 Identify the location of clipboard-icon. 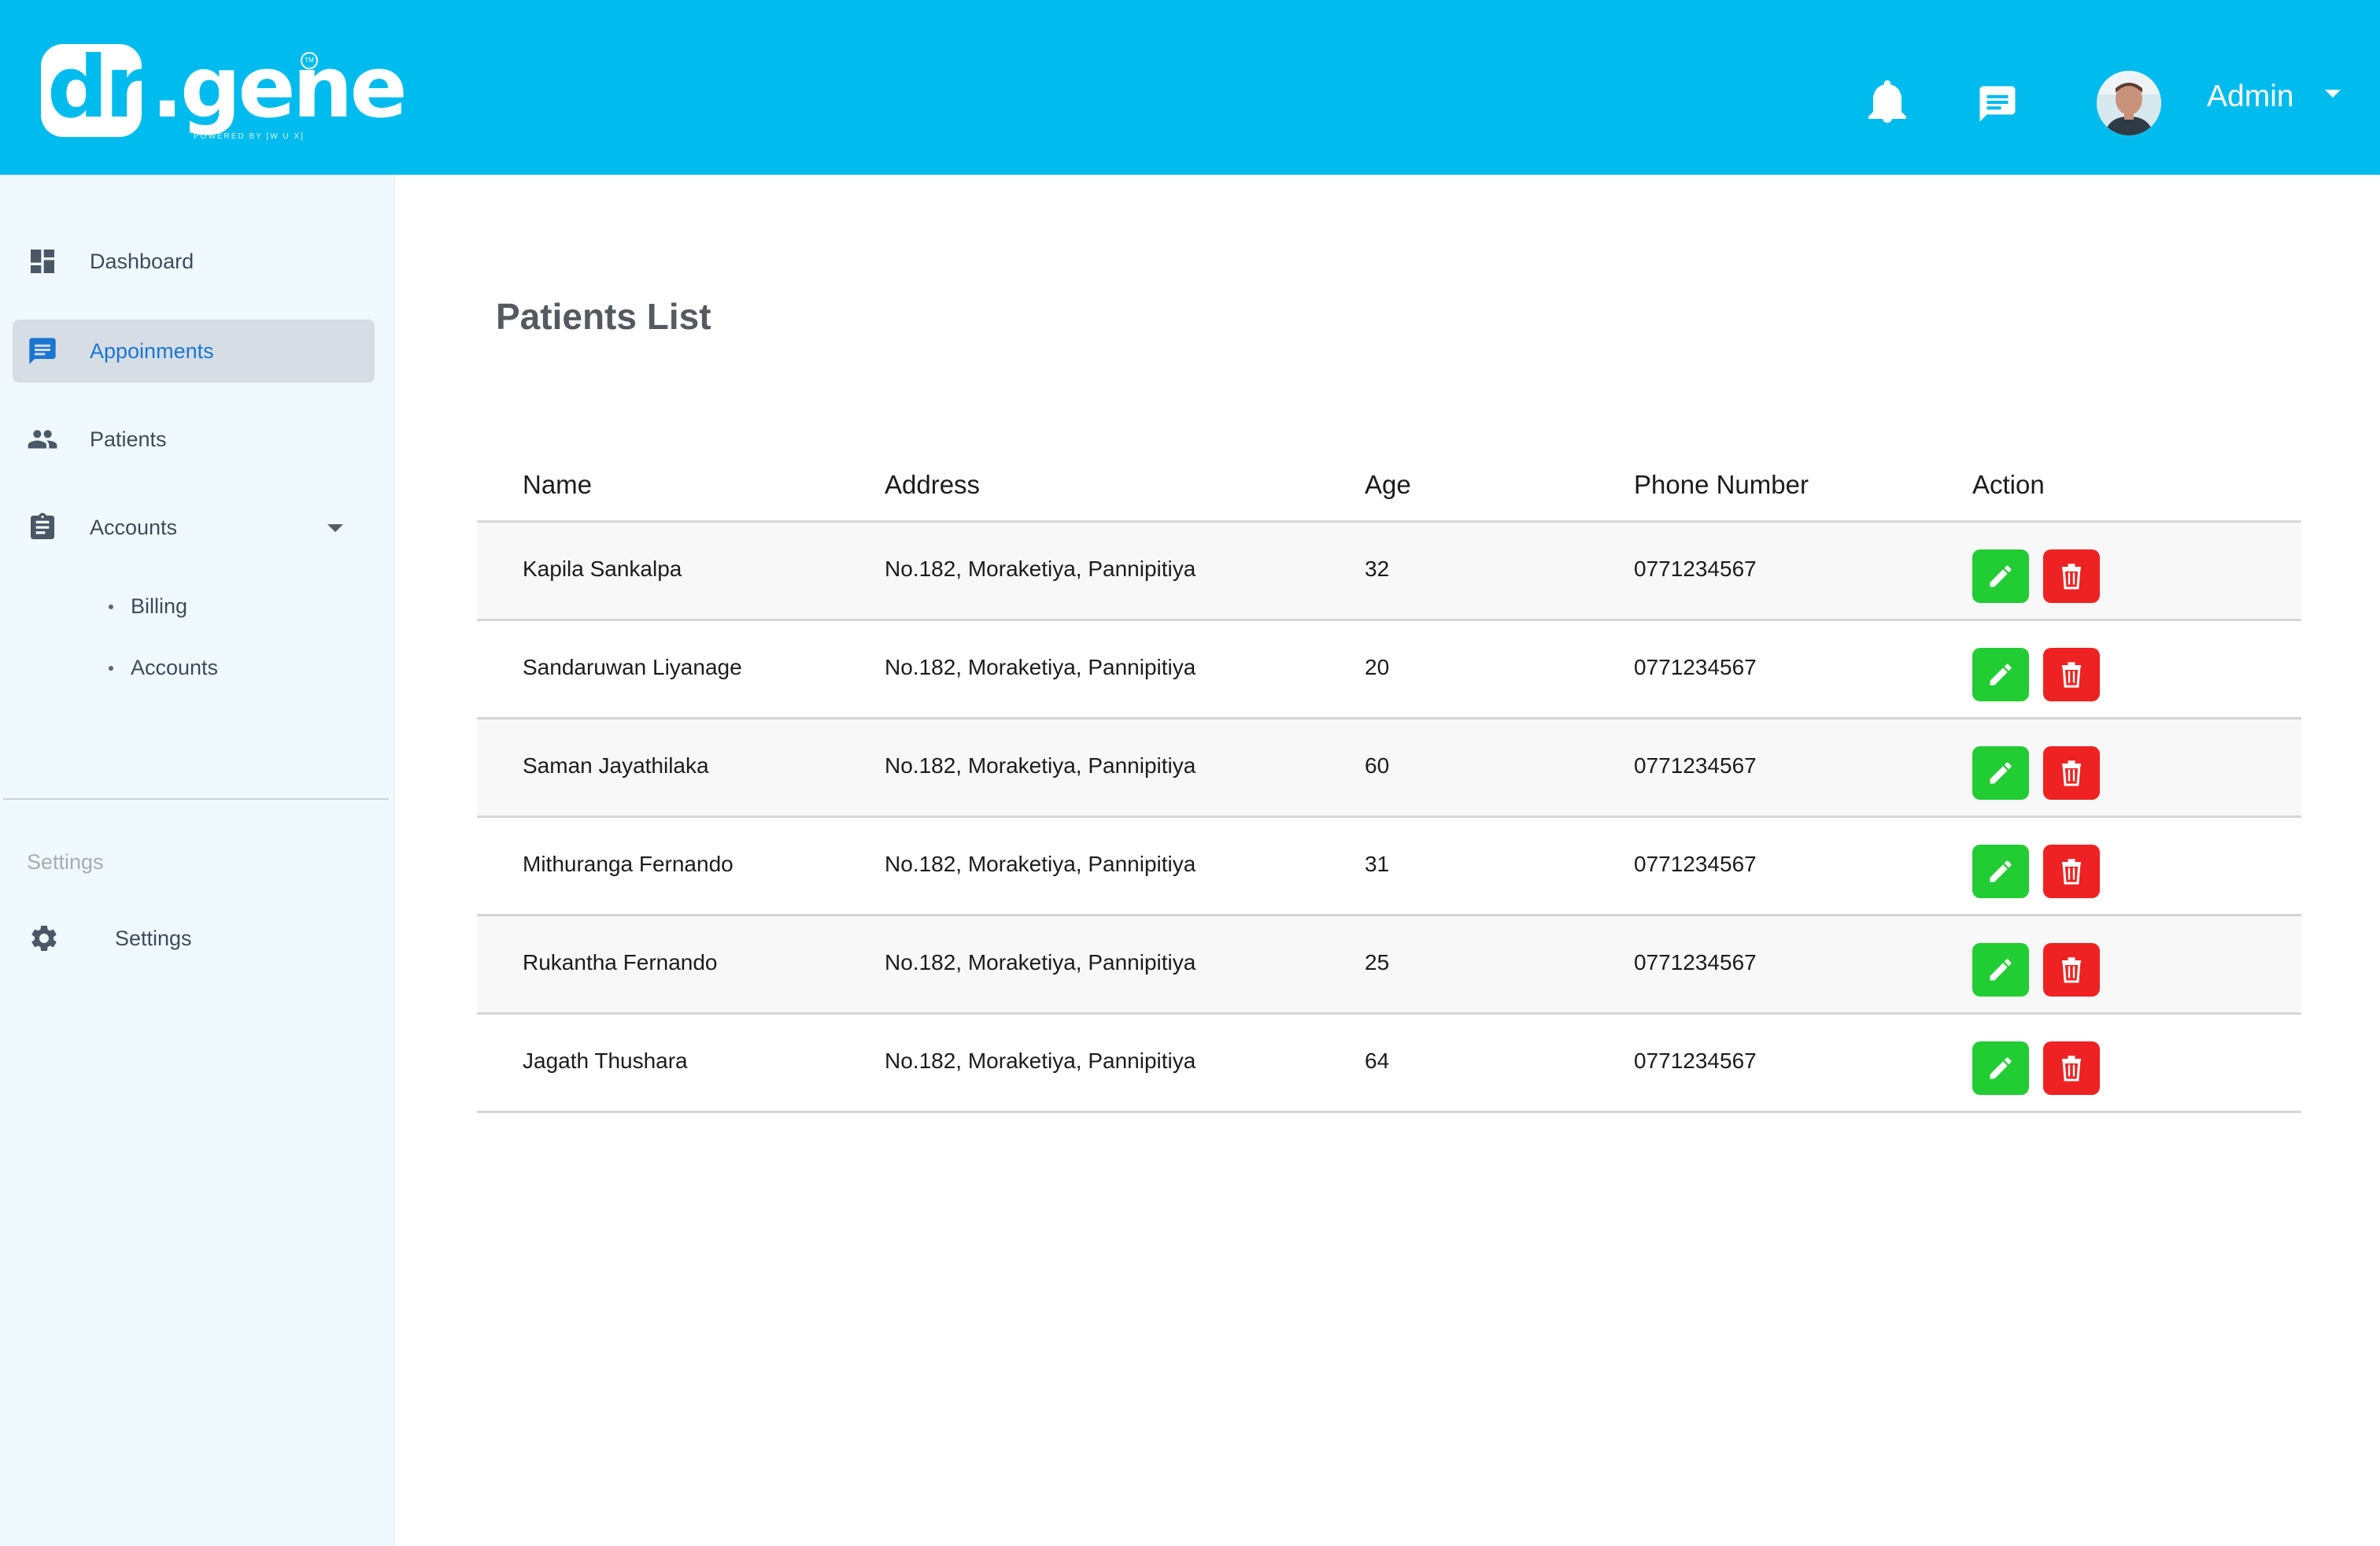
(42, 527).